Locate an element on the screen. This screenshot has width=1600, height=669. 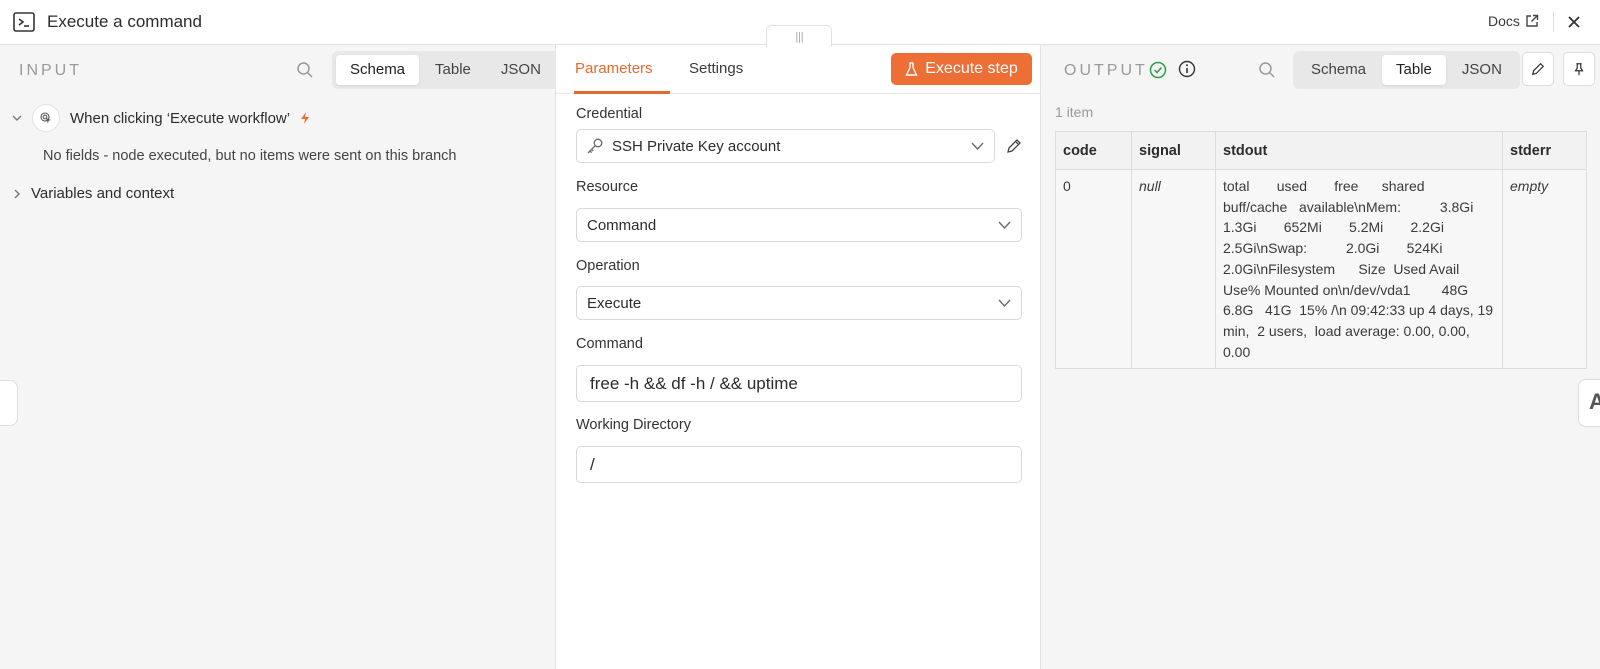
pointer-click-icon is located at coordinates (45, 118).